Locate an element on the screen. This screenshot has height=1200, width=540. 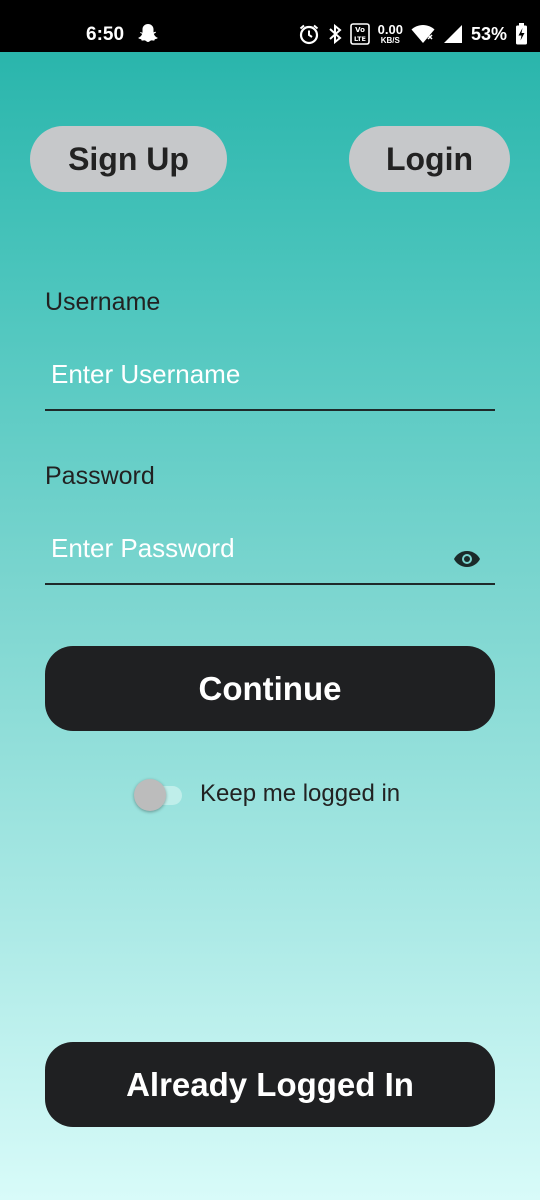
status-icons: Vo LTE 0.00 KB/S 53% is located at coordinates (413, 34).